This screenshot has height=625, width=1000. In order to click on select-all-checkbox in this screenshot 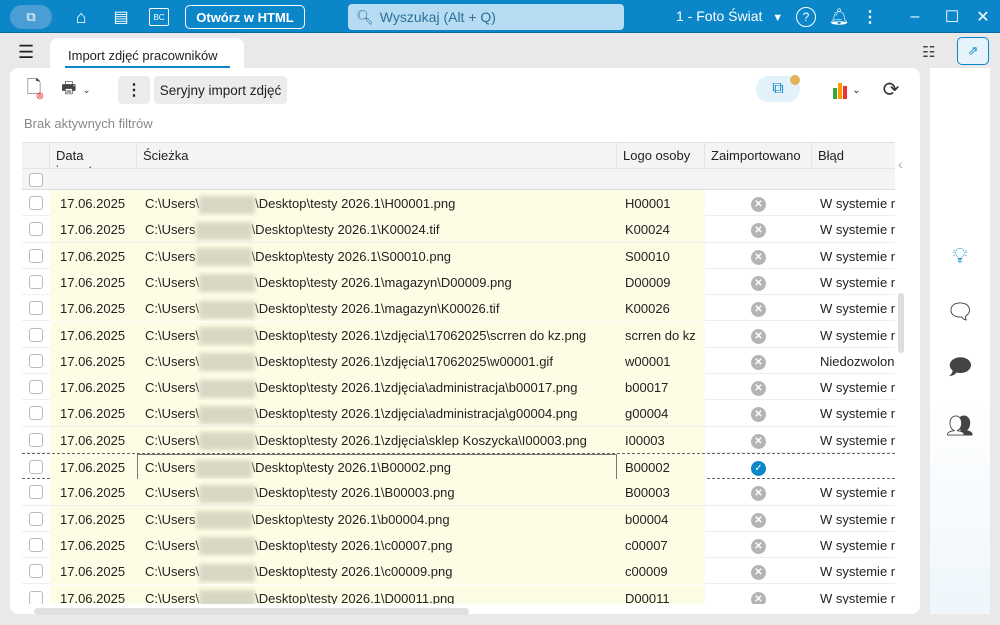, I will do `click(36, 180)`.